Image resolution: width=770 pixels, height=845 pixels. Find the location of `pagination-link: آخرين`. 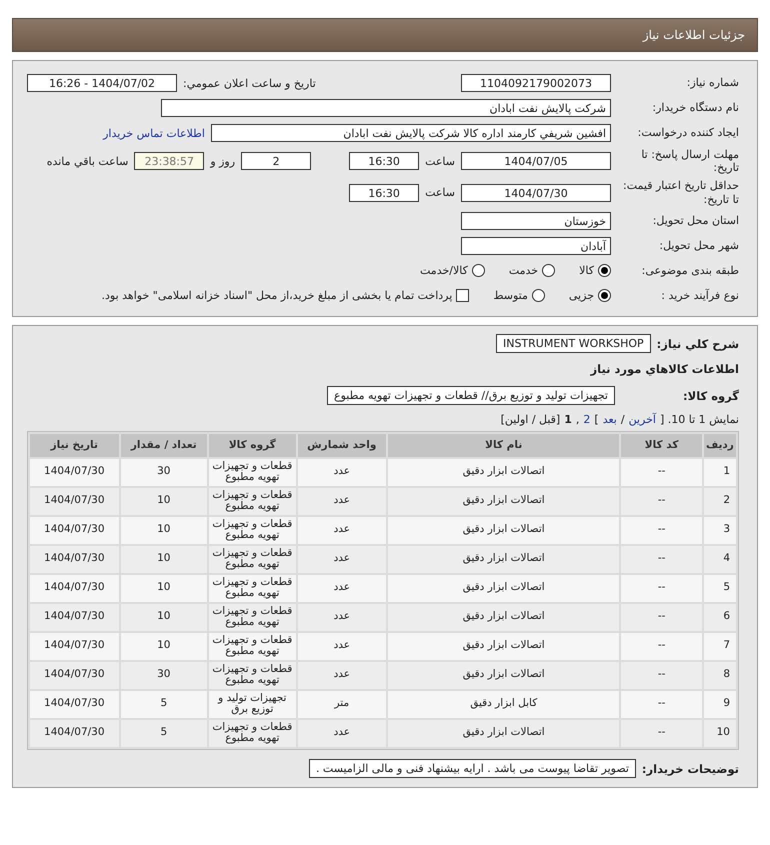

pagination-link: آخرين is located at coordinates (642, 419).